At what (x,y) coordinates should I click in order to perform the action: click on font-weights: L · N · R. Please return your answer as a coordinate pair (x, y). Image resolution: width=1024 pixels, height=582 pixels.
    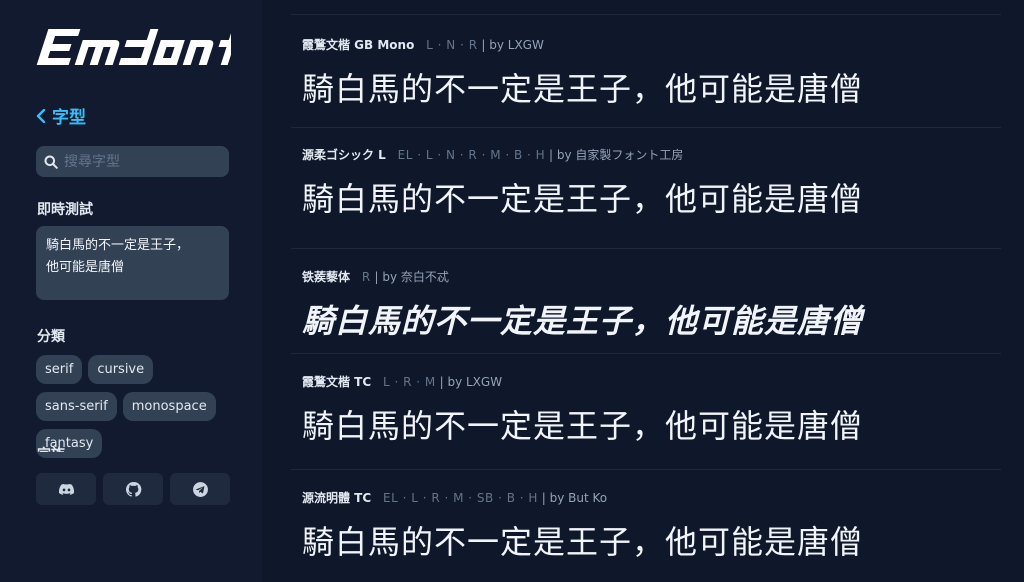
    Looking at the image, I should click on (452, 45).